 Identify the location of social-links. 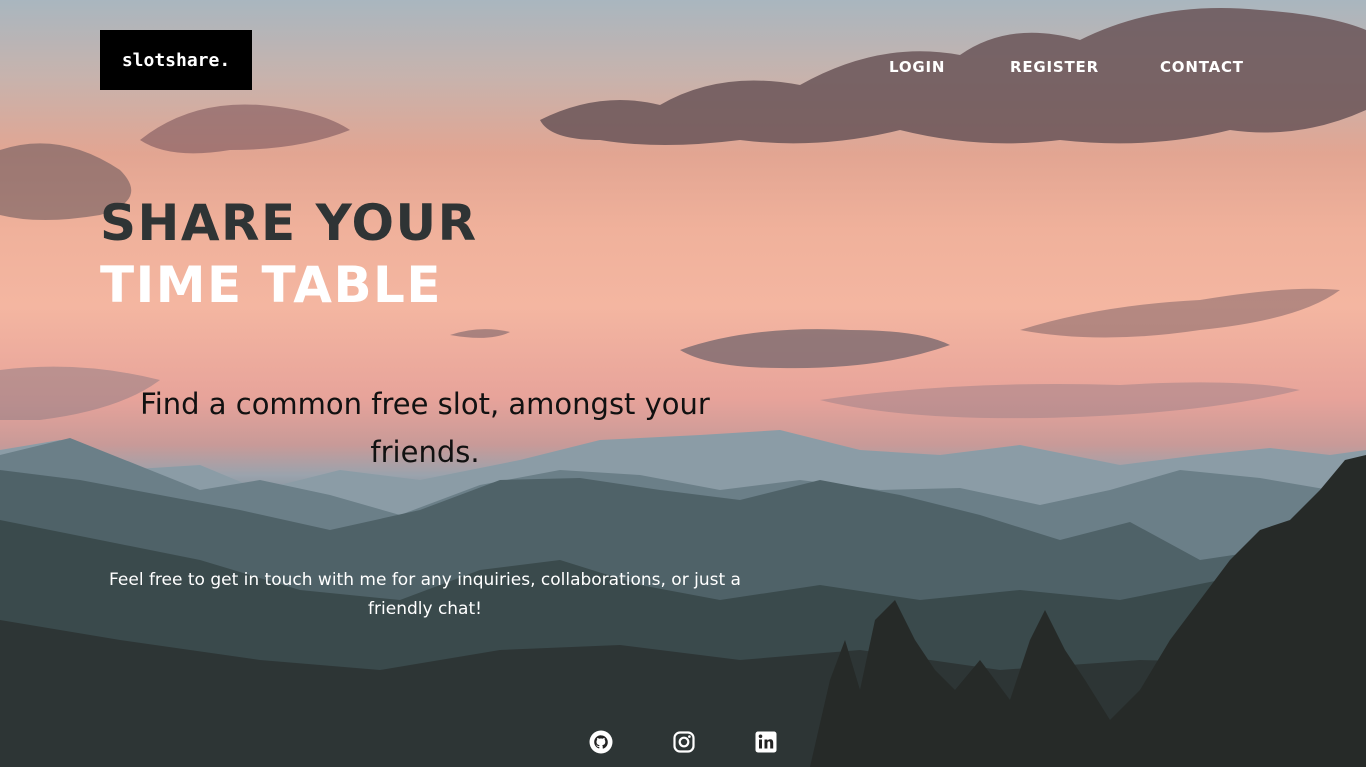
(683, 743).